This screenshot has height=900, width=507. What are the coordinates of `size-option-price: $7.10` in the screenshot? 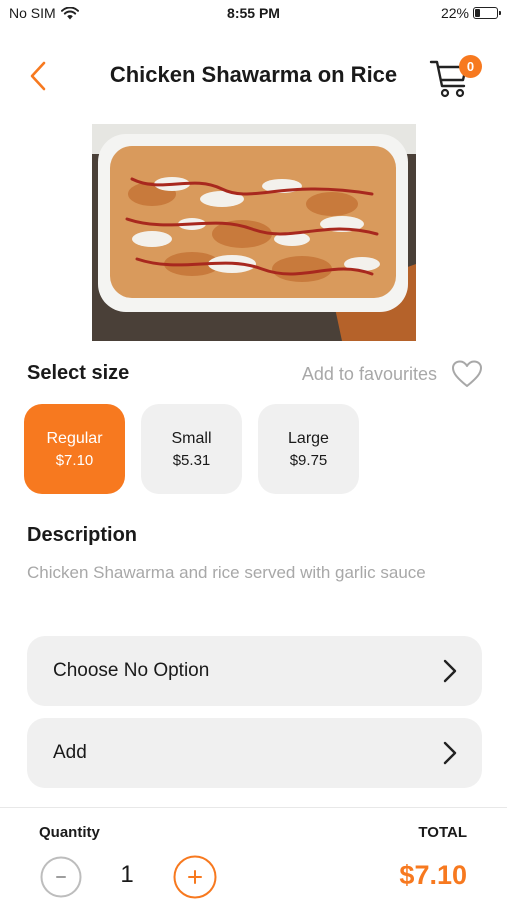 It's located at (74, 460).